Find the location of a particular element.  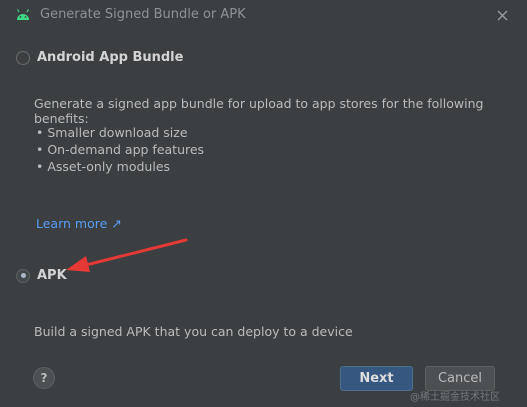

option-app-bundle: Android App Bundle is located at coordinates (99, 57).